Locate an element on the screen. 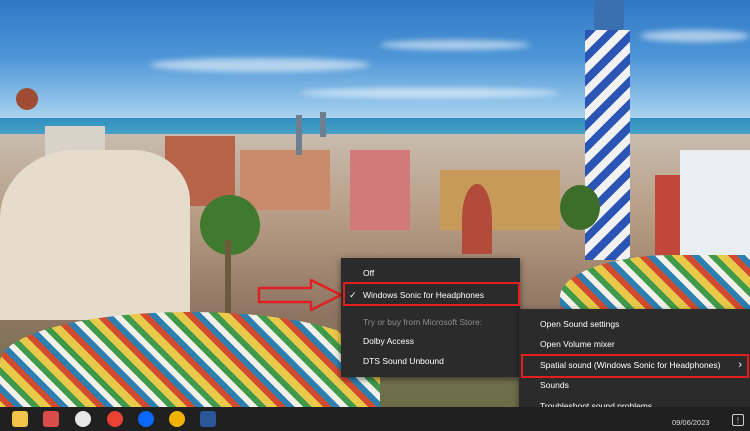 The image size is (750, 431). menu-item-dolby-access: Dolby Access is located at coordinates (430, 341).